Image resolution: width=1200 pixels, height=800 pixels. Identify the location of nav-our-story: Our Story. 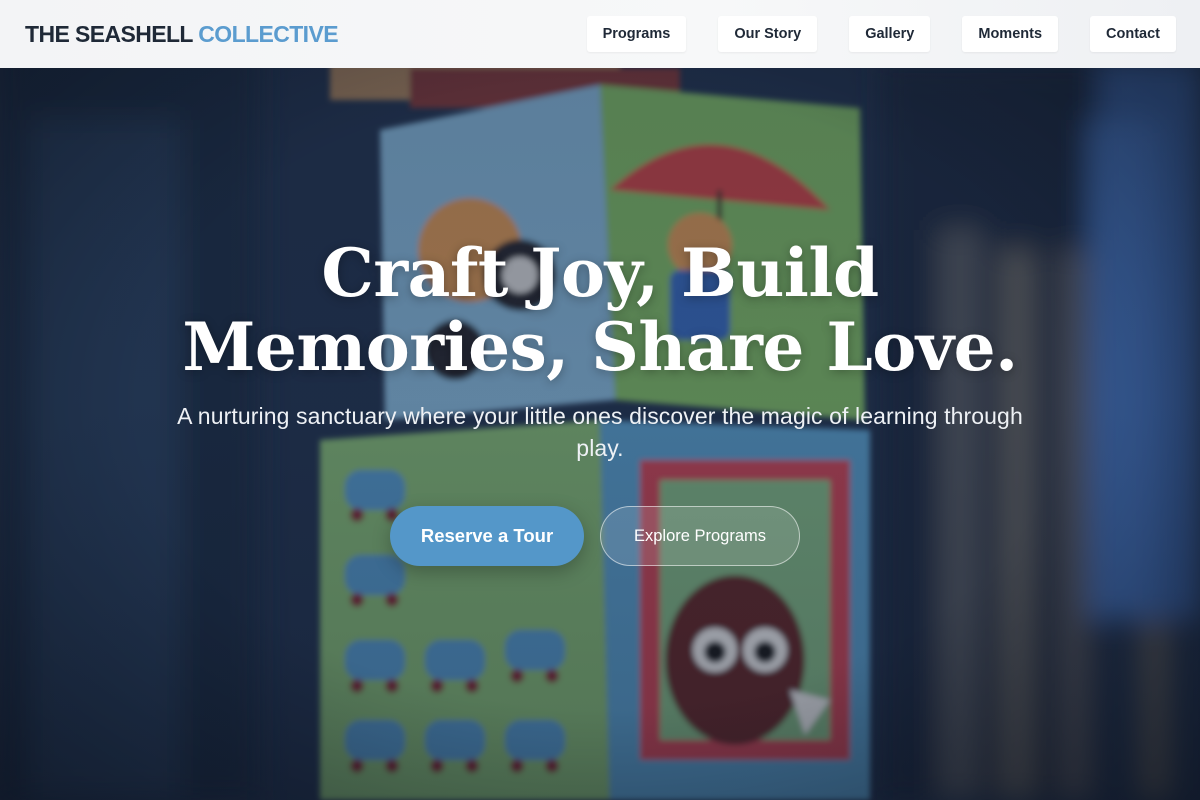
(768, 34).